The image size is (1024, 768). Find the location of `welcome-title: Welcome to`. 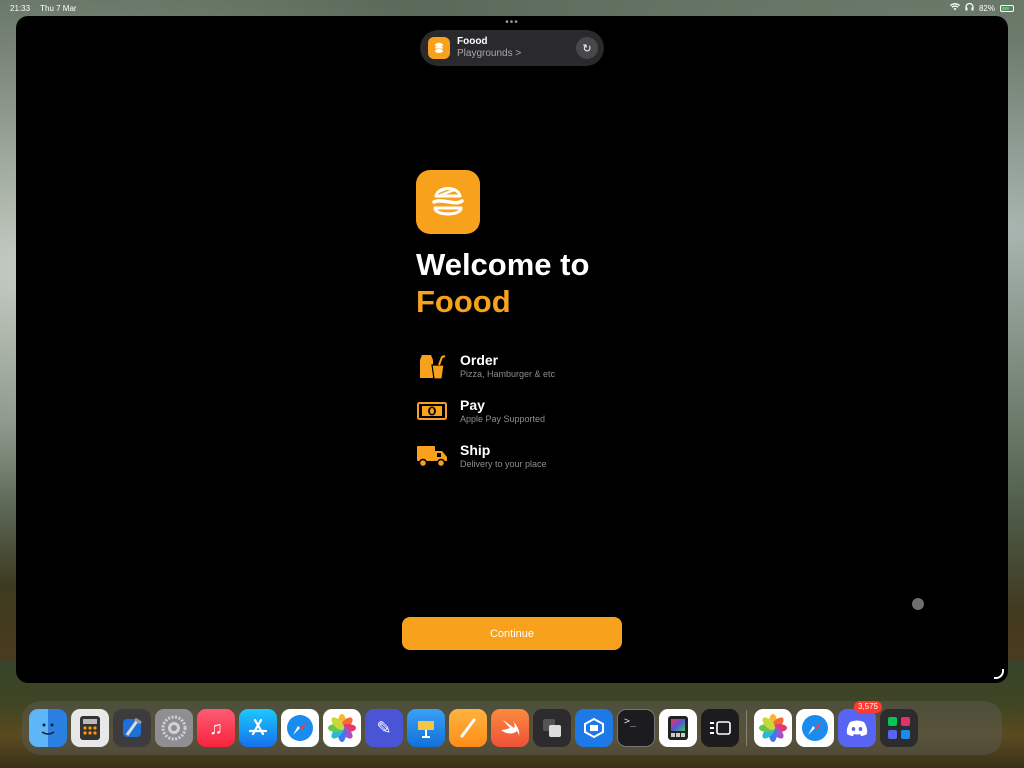

welcome-title: Welcome to is located at coordinates (503, 264).